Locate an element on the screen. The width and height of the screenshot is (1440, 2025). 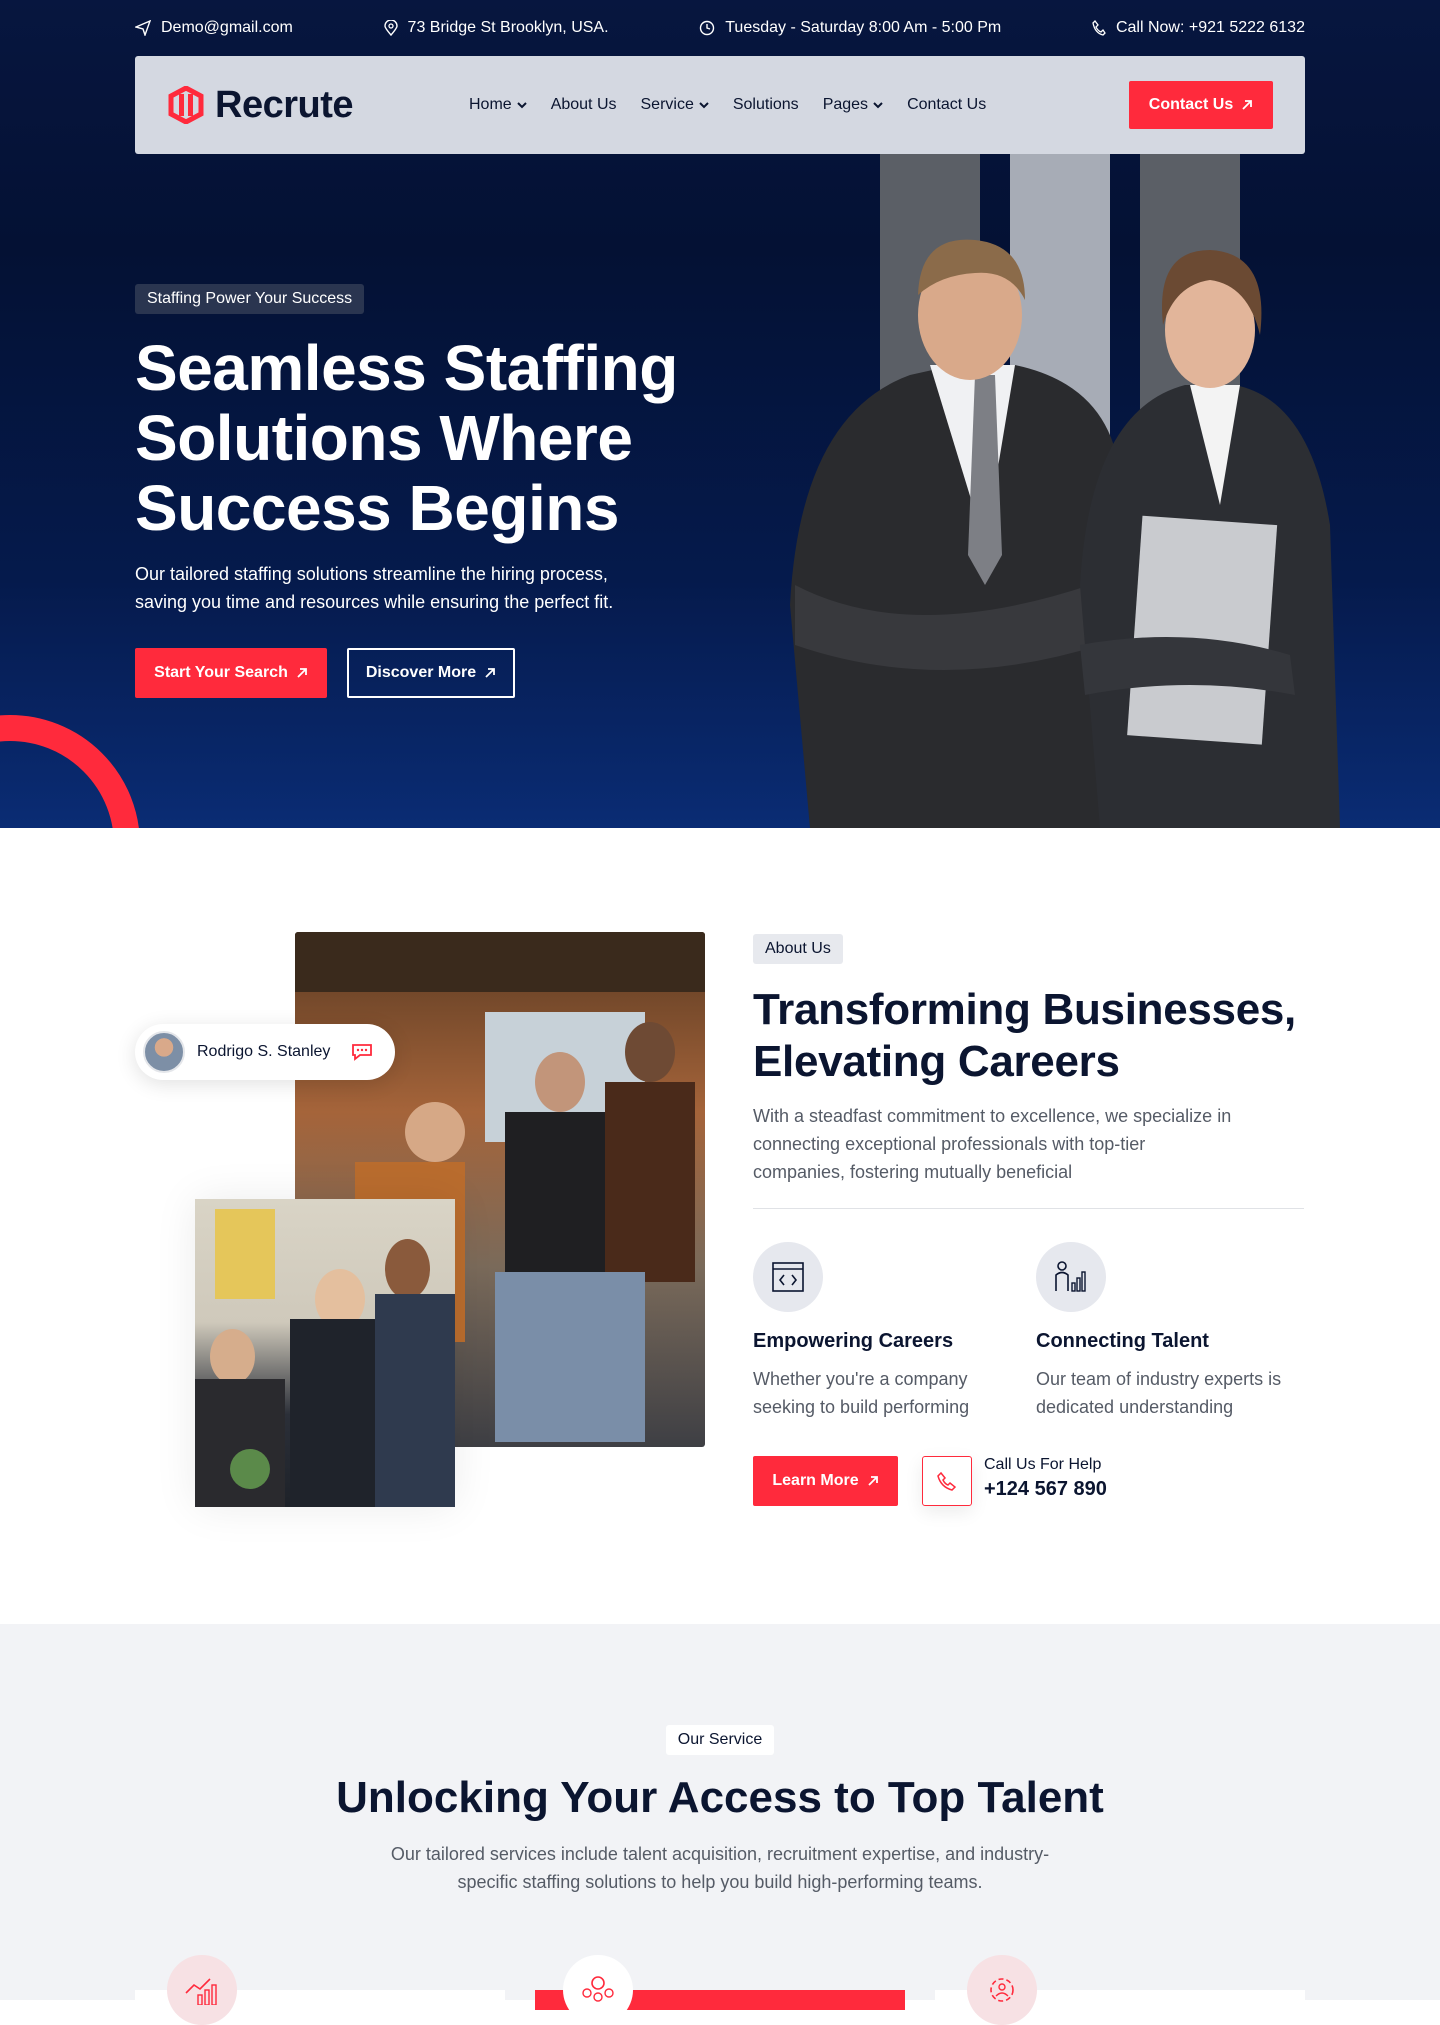
services-tag-wrap: Our Service is located at coordinates (720, 1740).